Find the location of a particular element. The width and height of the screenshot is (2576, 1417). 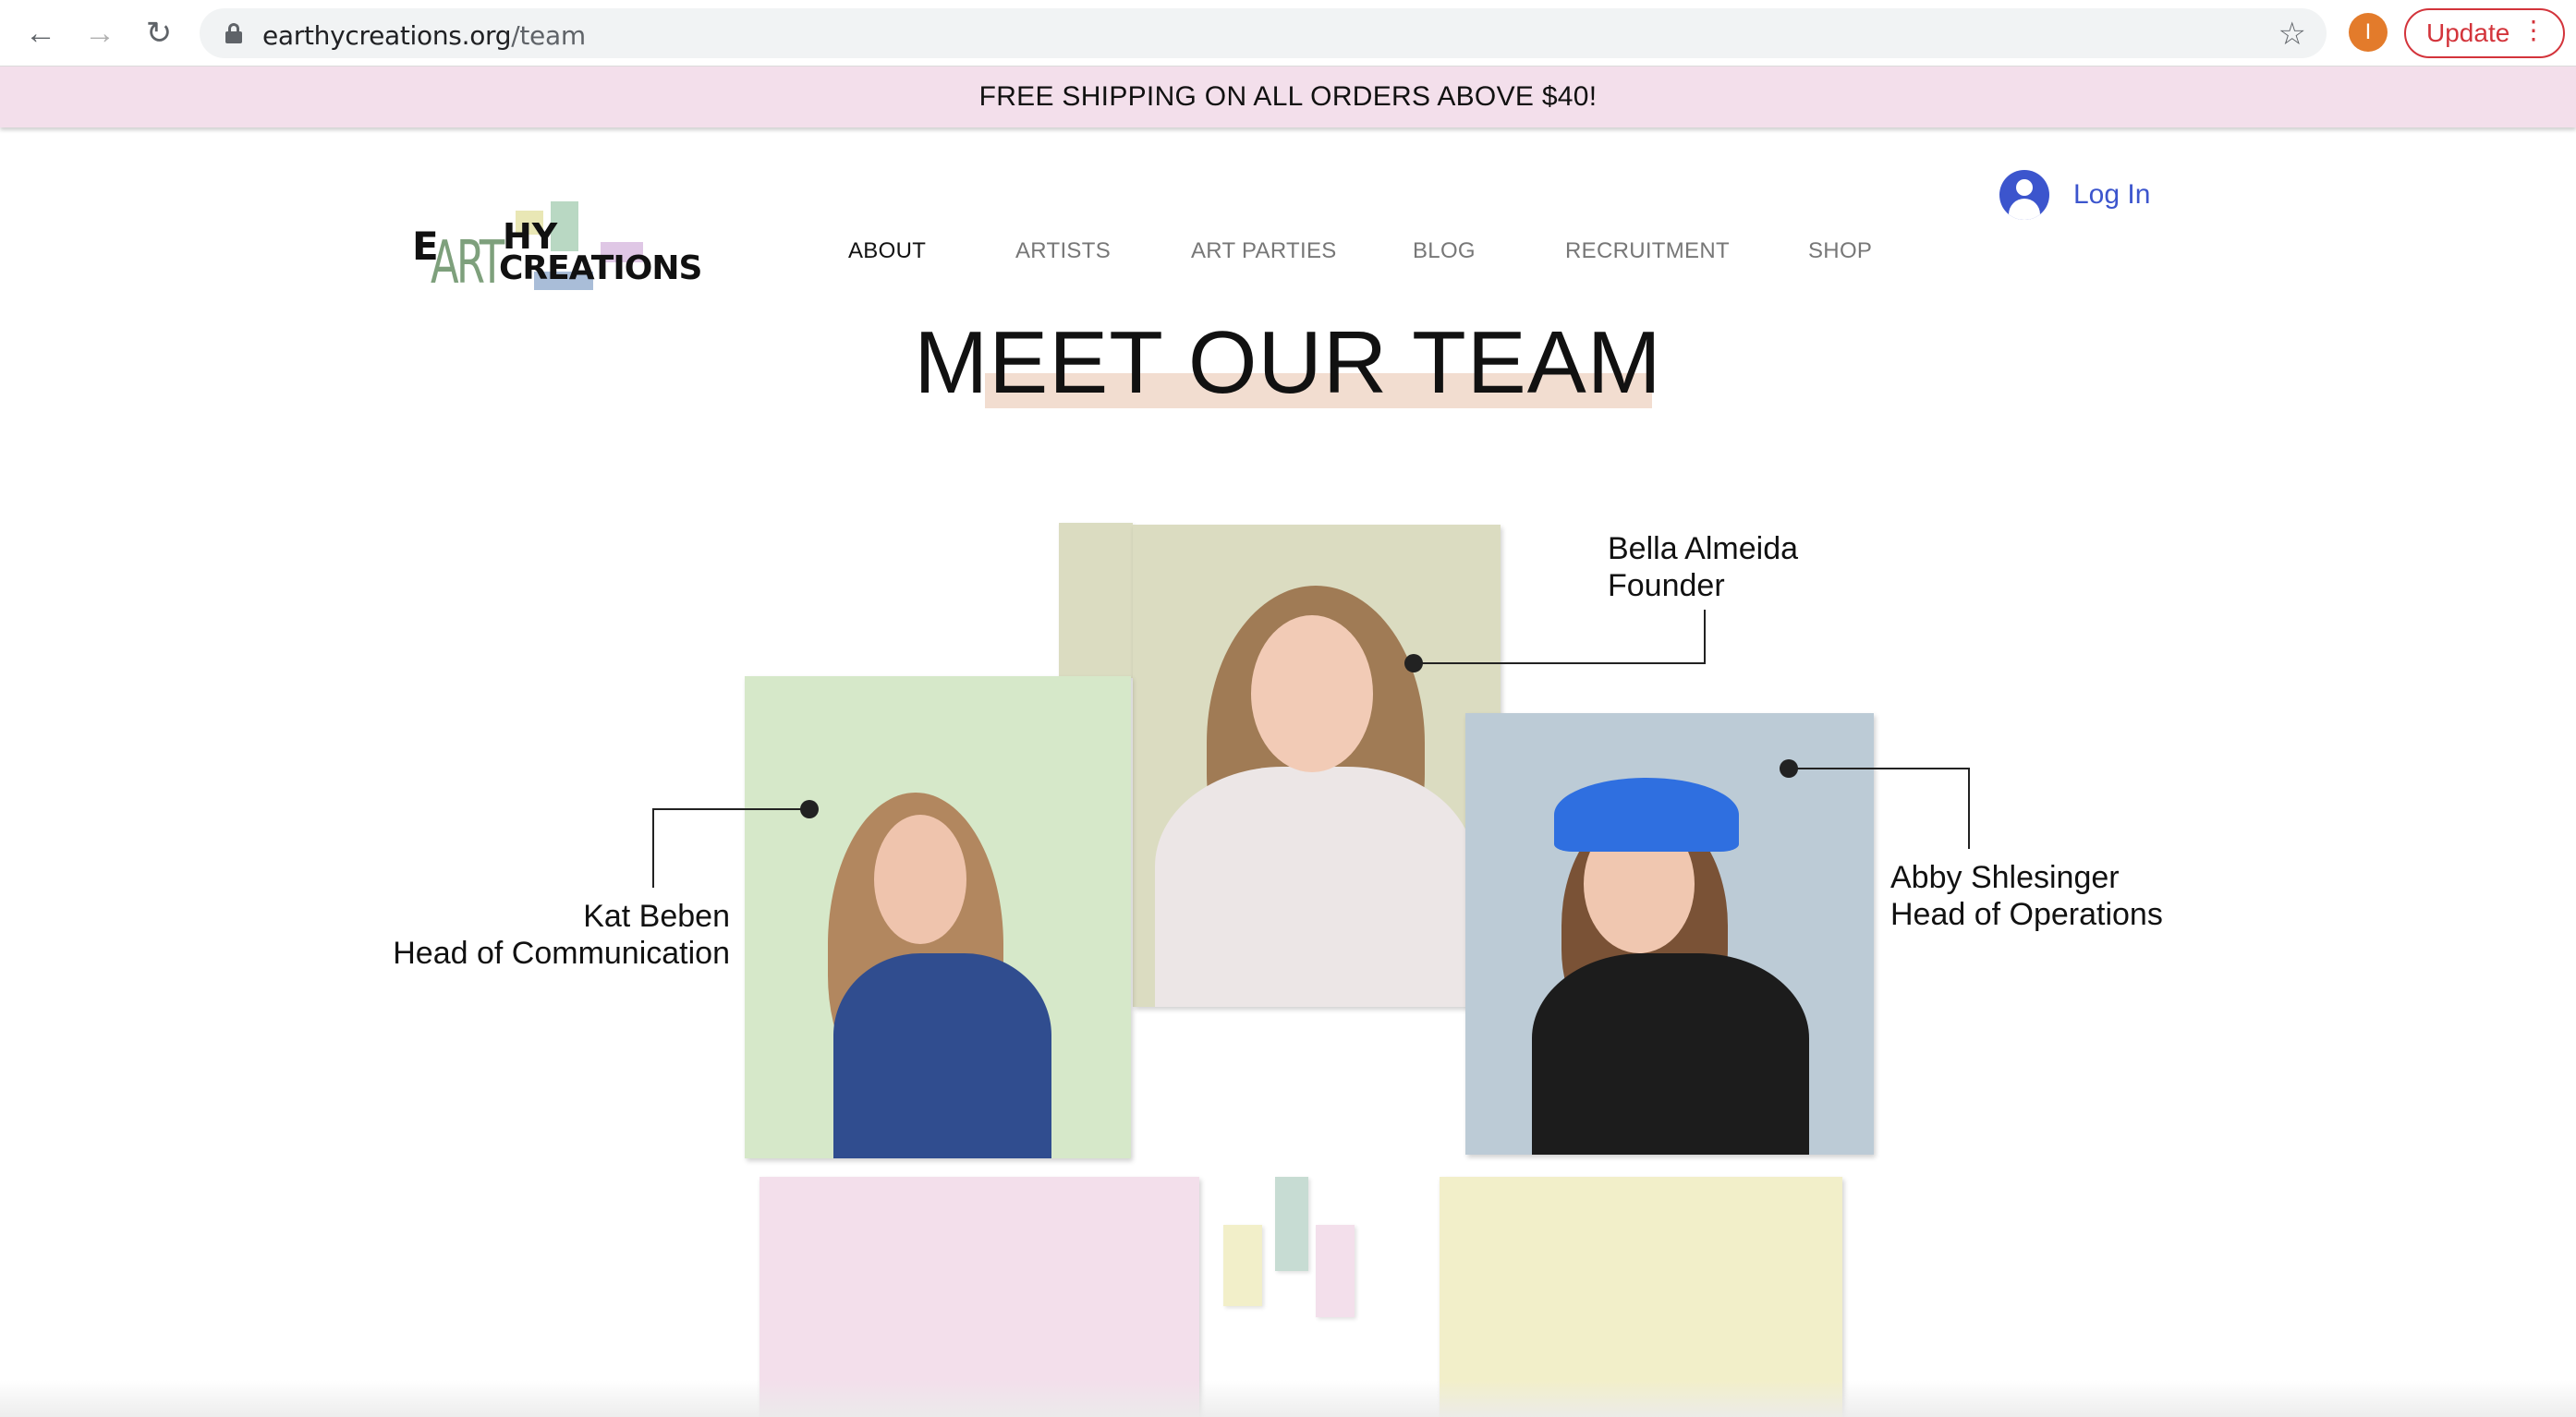

member-role: Head of Communication is located at coordinates (561, 953).